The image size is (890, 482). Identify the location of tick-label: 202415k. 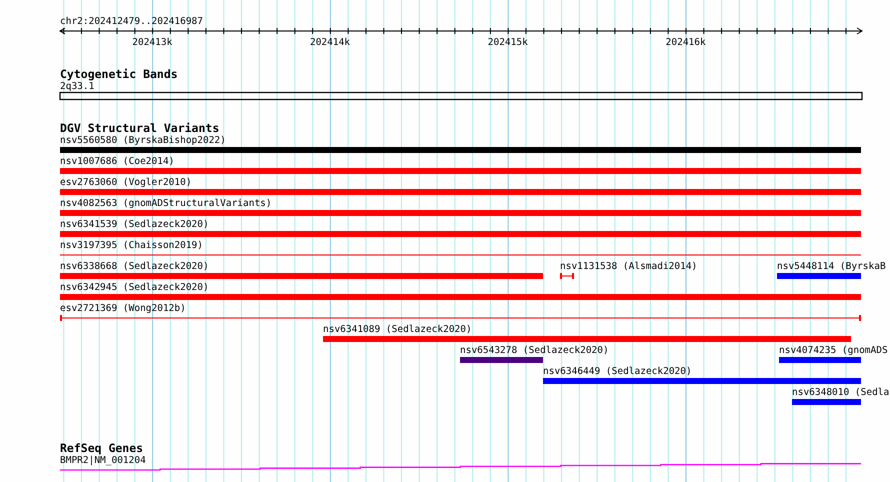
(508, 42).